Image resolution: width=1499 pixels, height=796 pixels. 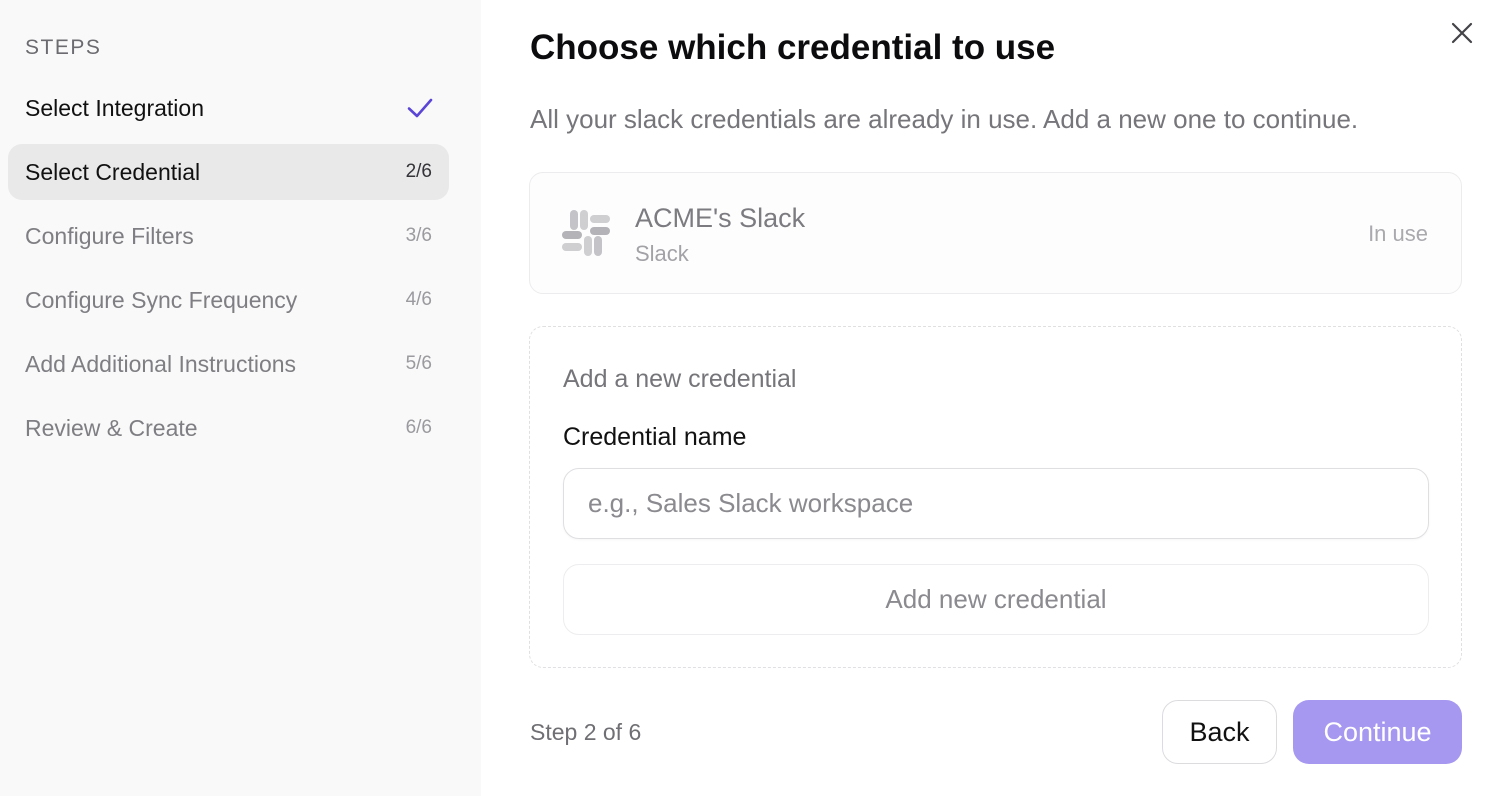 I want to click on credential-status-badge: In use, so click(x=1398, y=233).